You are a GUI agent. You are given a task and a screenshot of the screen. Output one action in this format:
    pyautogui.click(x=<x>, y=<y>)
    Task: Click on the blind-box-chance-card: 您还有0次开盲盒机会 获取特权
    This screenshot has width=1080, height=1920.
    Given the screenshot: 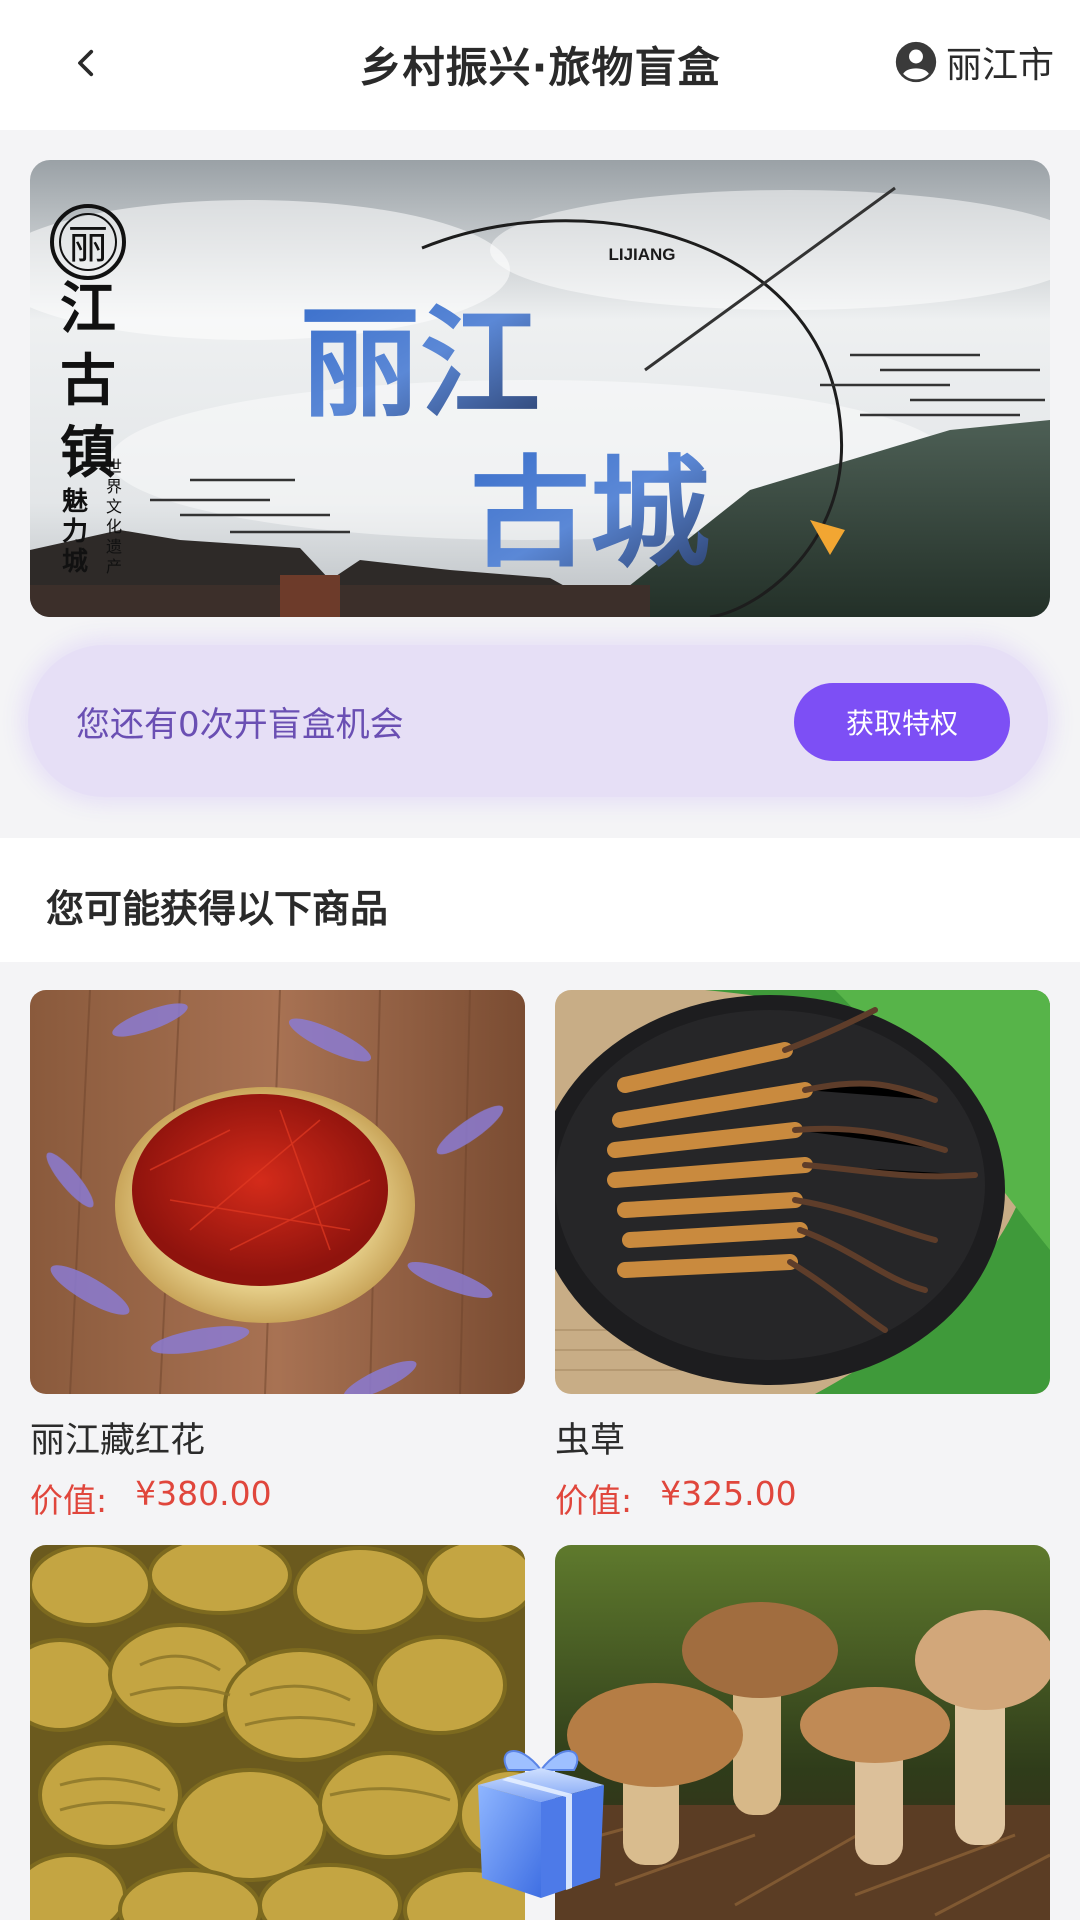 What is the action you would take?
    pyautogui.click(x=538, y=721)
    